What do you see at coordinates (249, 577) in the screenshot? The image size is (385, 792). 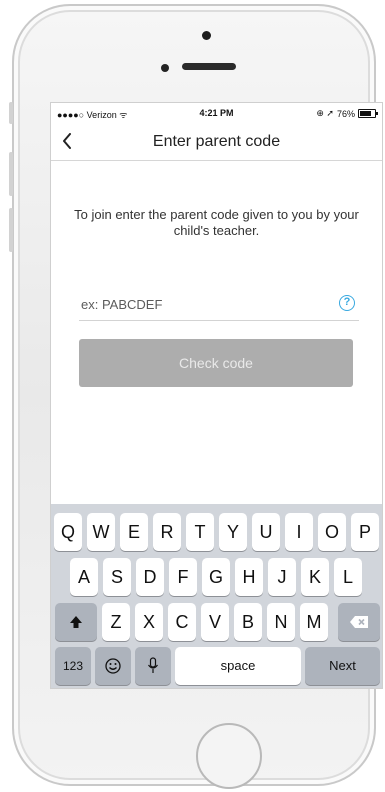 I see `key-h: H` at bounding box center [249, 577].